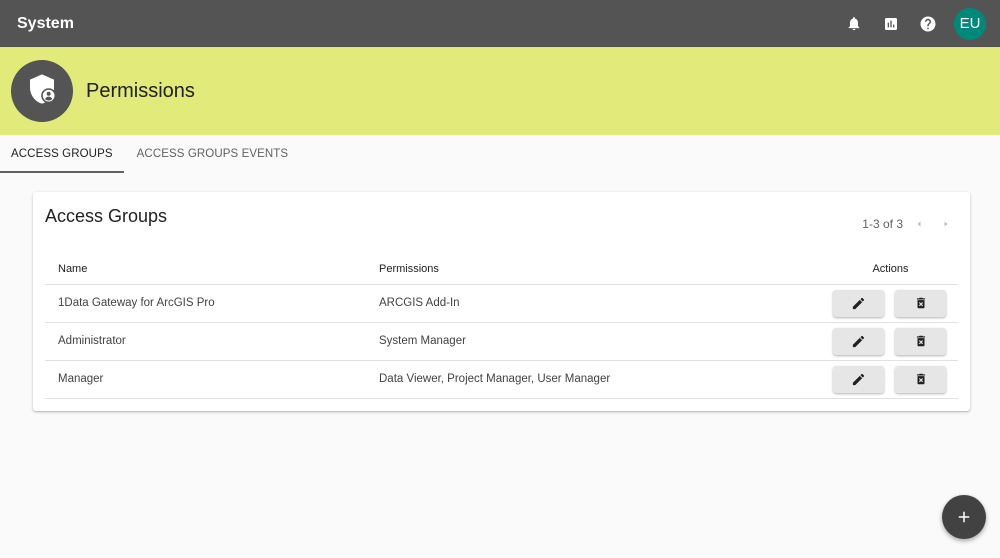 The width and height of the screenshot is (1000, 558). What do you see at coordinates (594, 341) in the screenshot?
I see `cell-permissions: System Manager` at bounding box center [594, 341].